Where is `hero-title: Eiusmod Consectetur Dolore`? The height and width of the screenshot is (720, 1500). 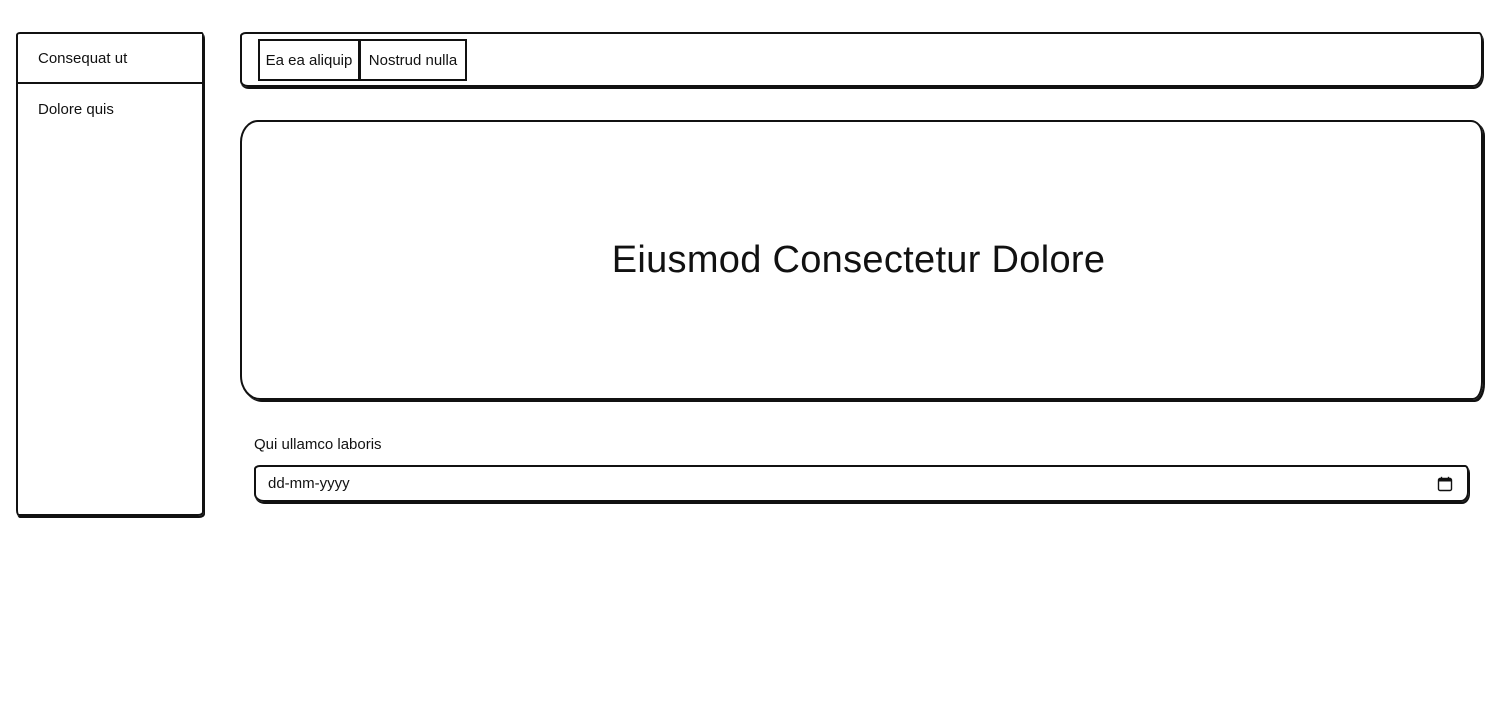
hero-title: Eiusmod Consectetur Dolore is located at coordinates (858, 259).